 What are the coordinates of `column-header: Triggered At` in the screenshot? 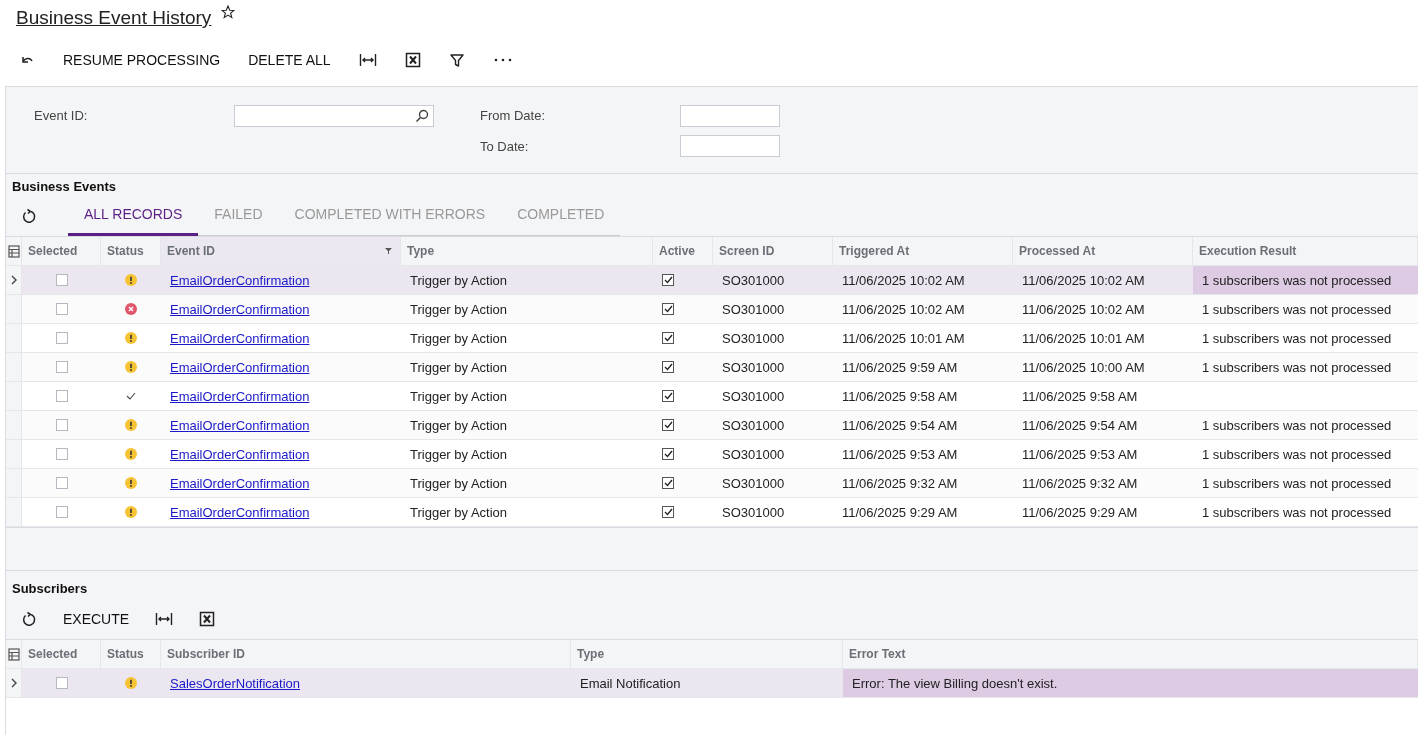 It's located at (923, 251).